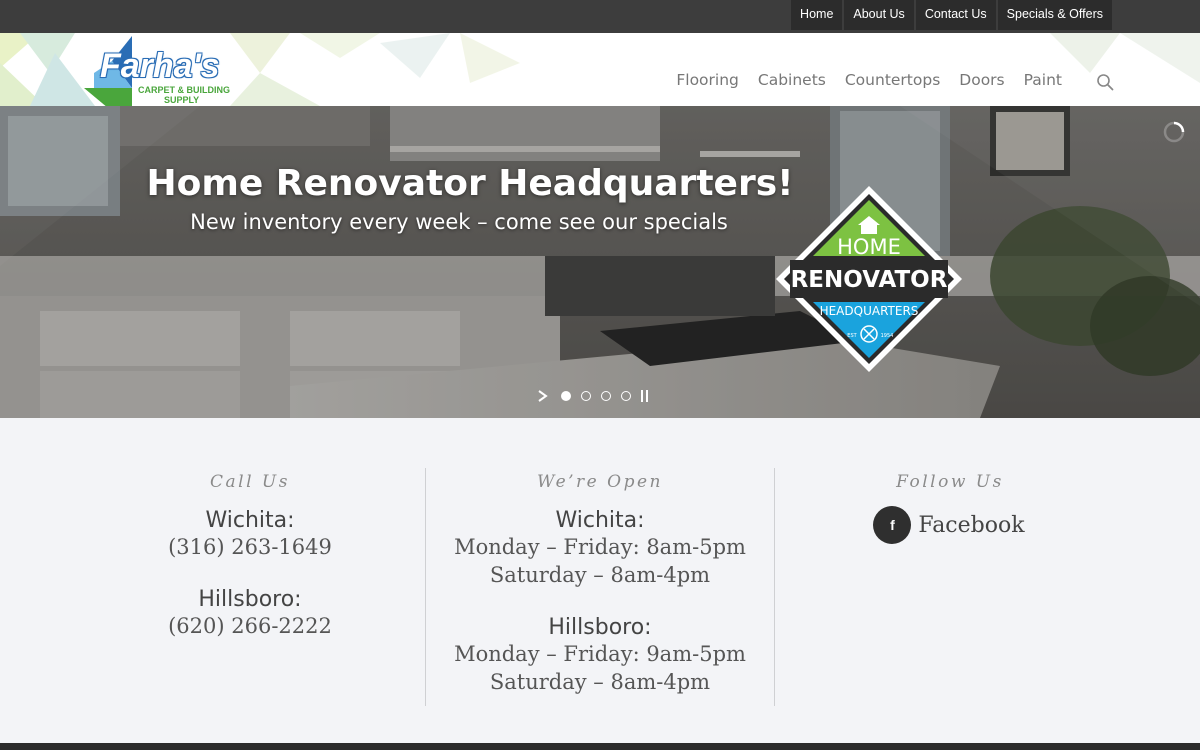 The height and width of the screenshot is (750, 1200). I want to click on wichita-phone: (316) 263-1649, so click(250, 547).